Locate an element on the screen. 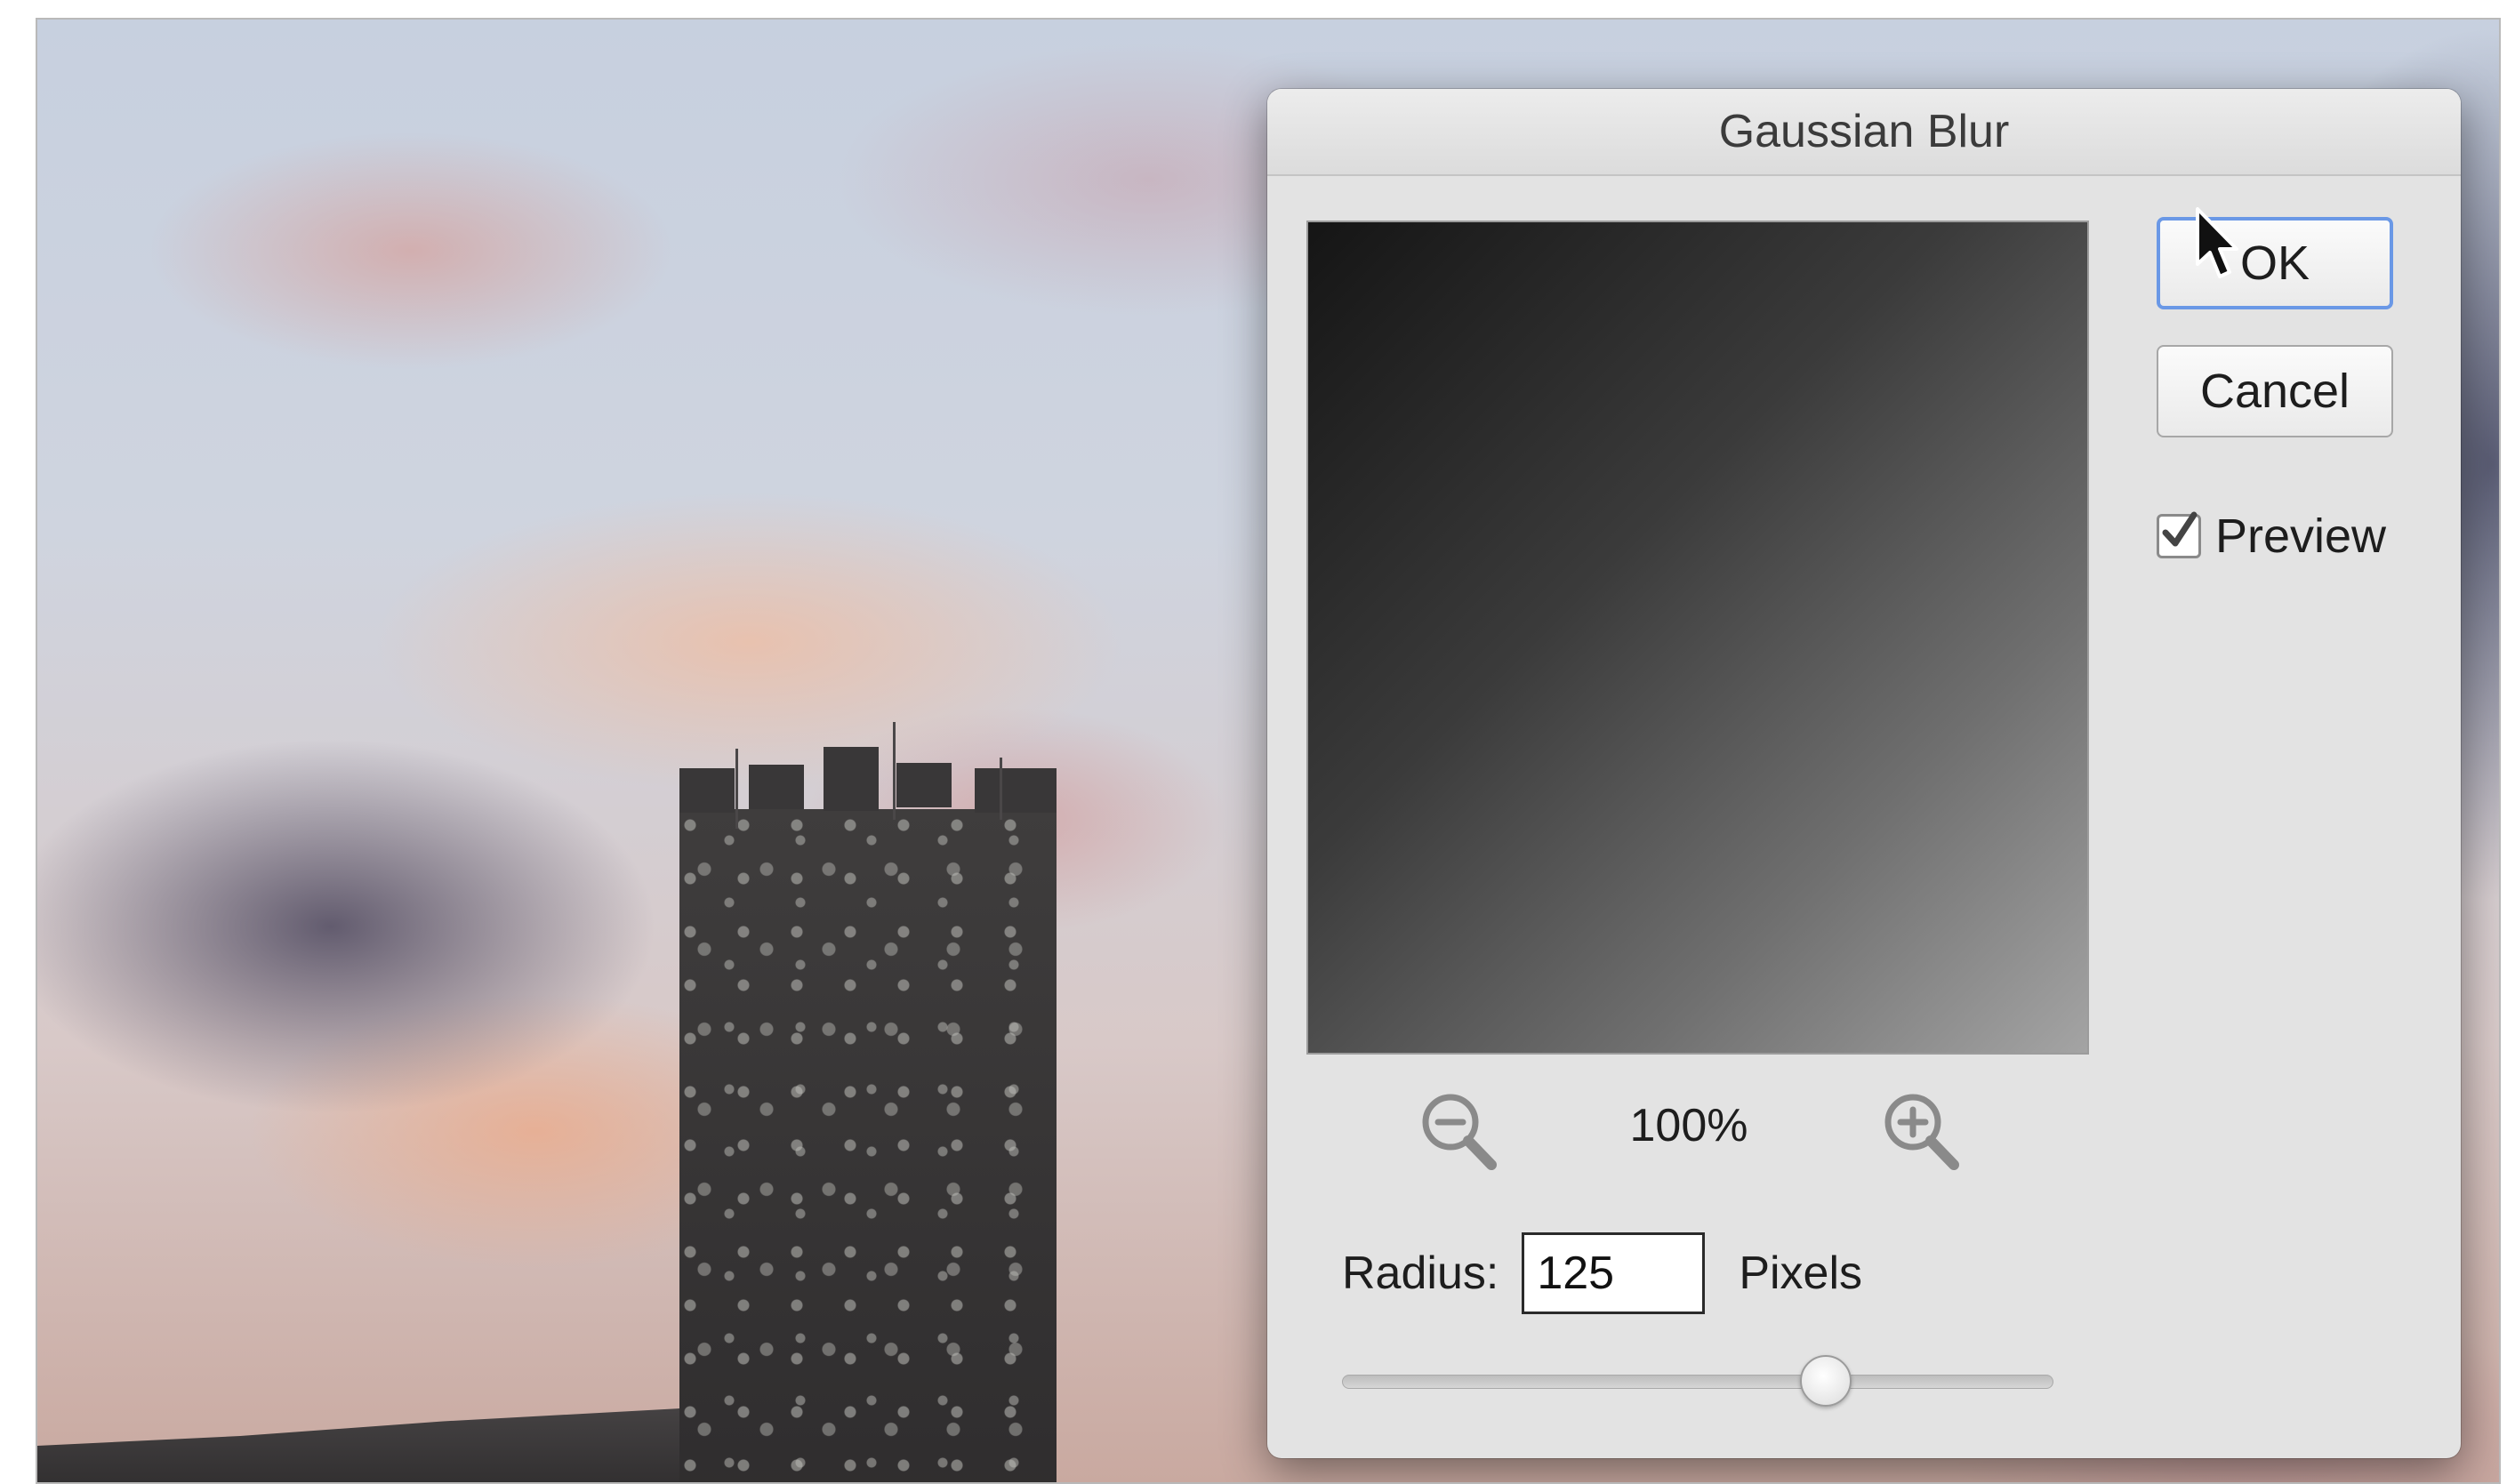  dialog-title: Gaussian Blur is located at coordinates (1864, 132).